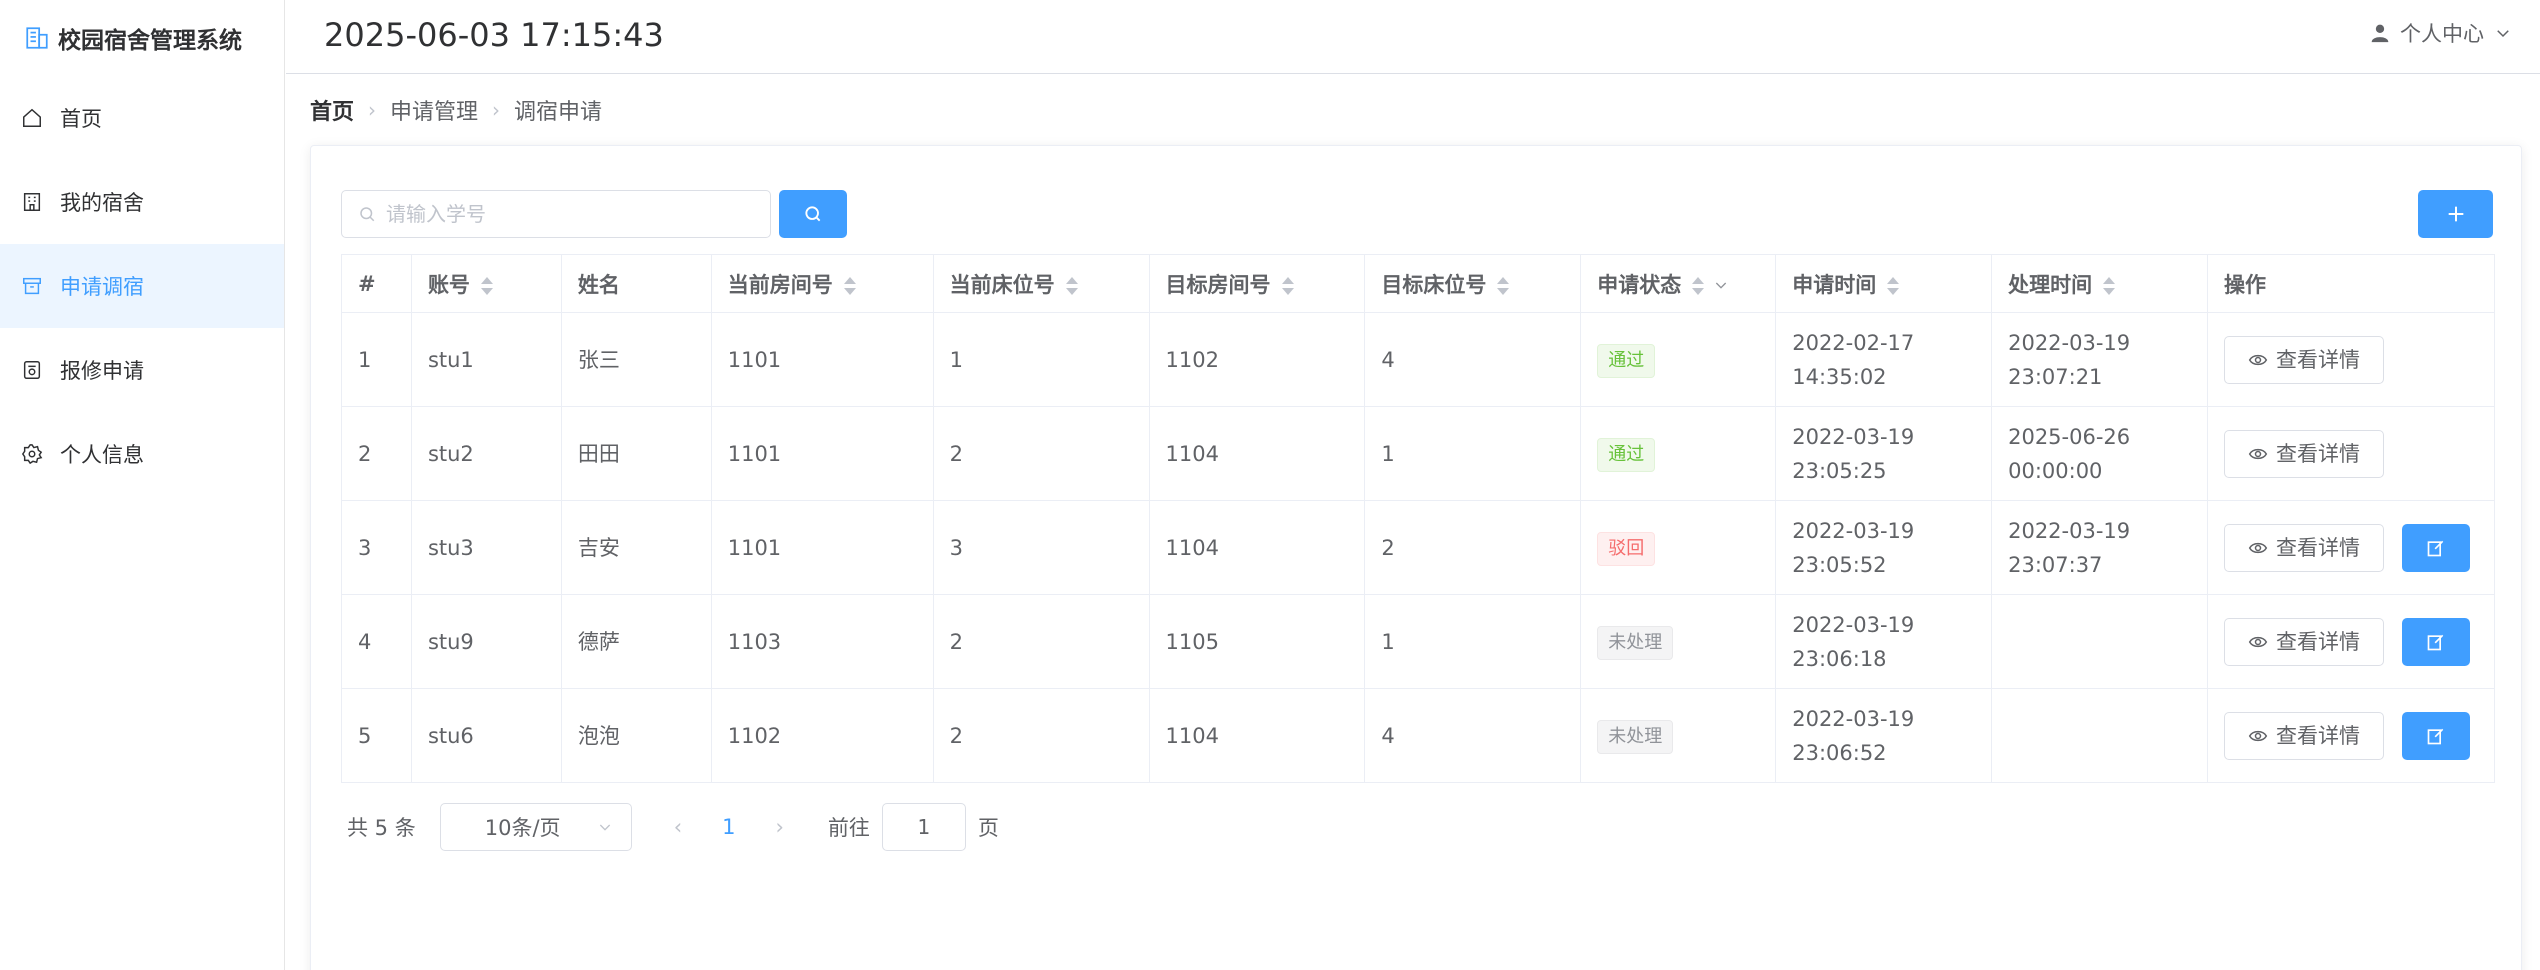 This screenshot has width=2540, height=970. Describe the element at coordinates (32, 370) in the screenshot. I see `repair-icon` at that location.